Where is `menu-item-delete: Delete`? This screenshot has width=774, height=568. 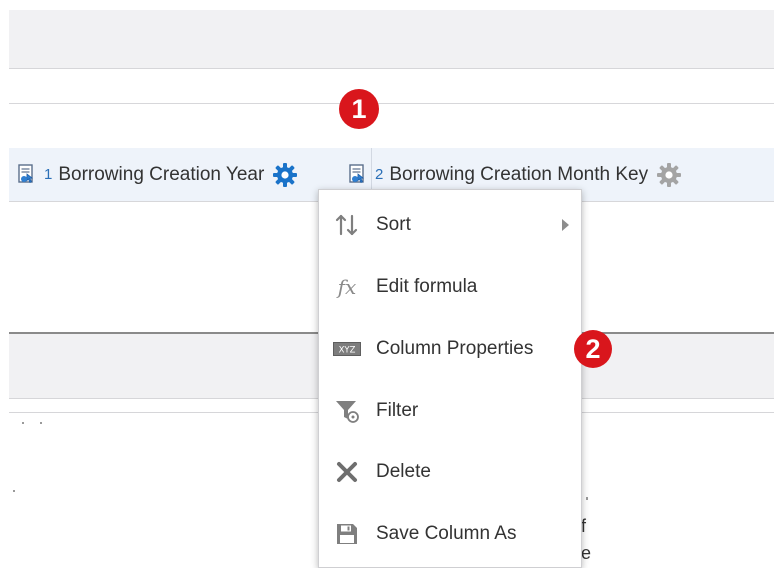 menu-item-delete: Delete is located at coordinates (450, 472).